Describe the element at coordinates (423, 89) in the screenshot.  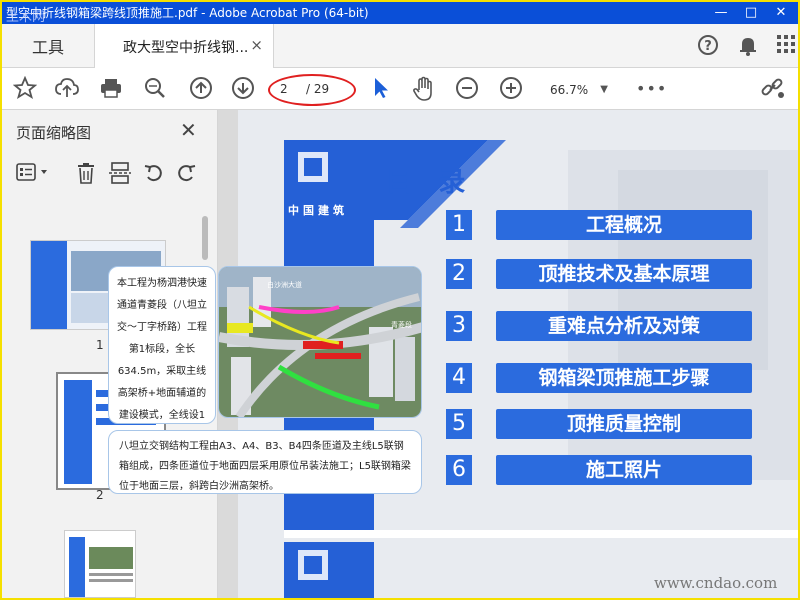
I see `hand-tool-icon` at that location.